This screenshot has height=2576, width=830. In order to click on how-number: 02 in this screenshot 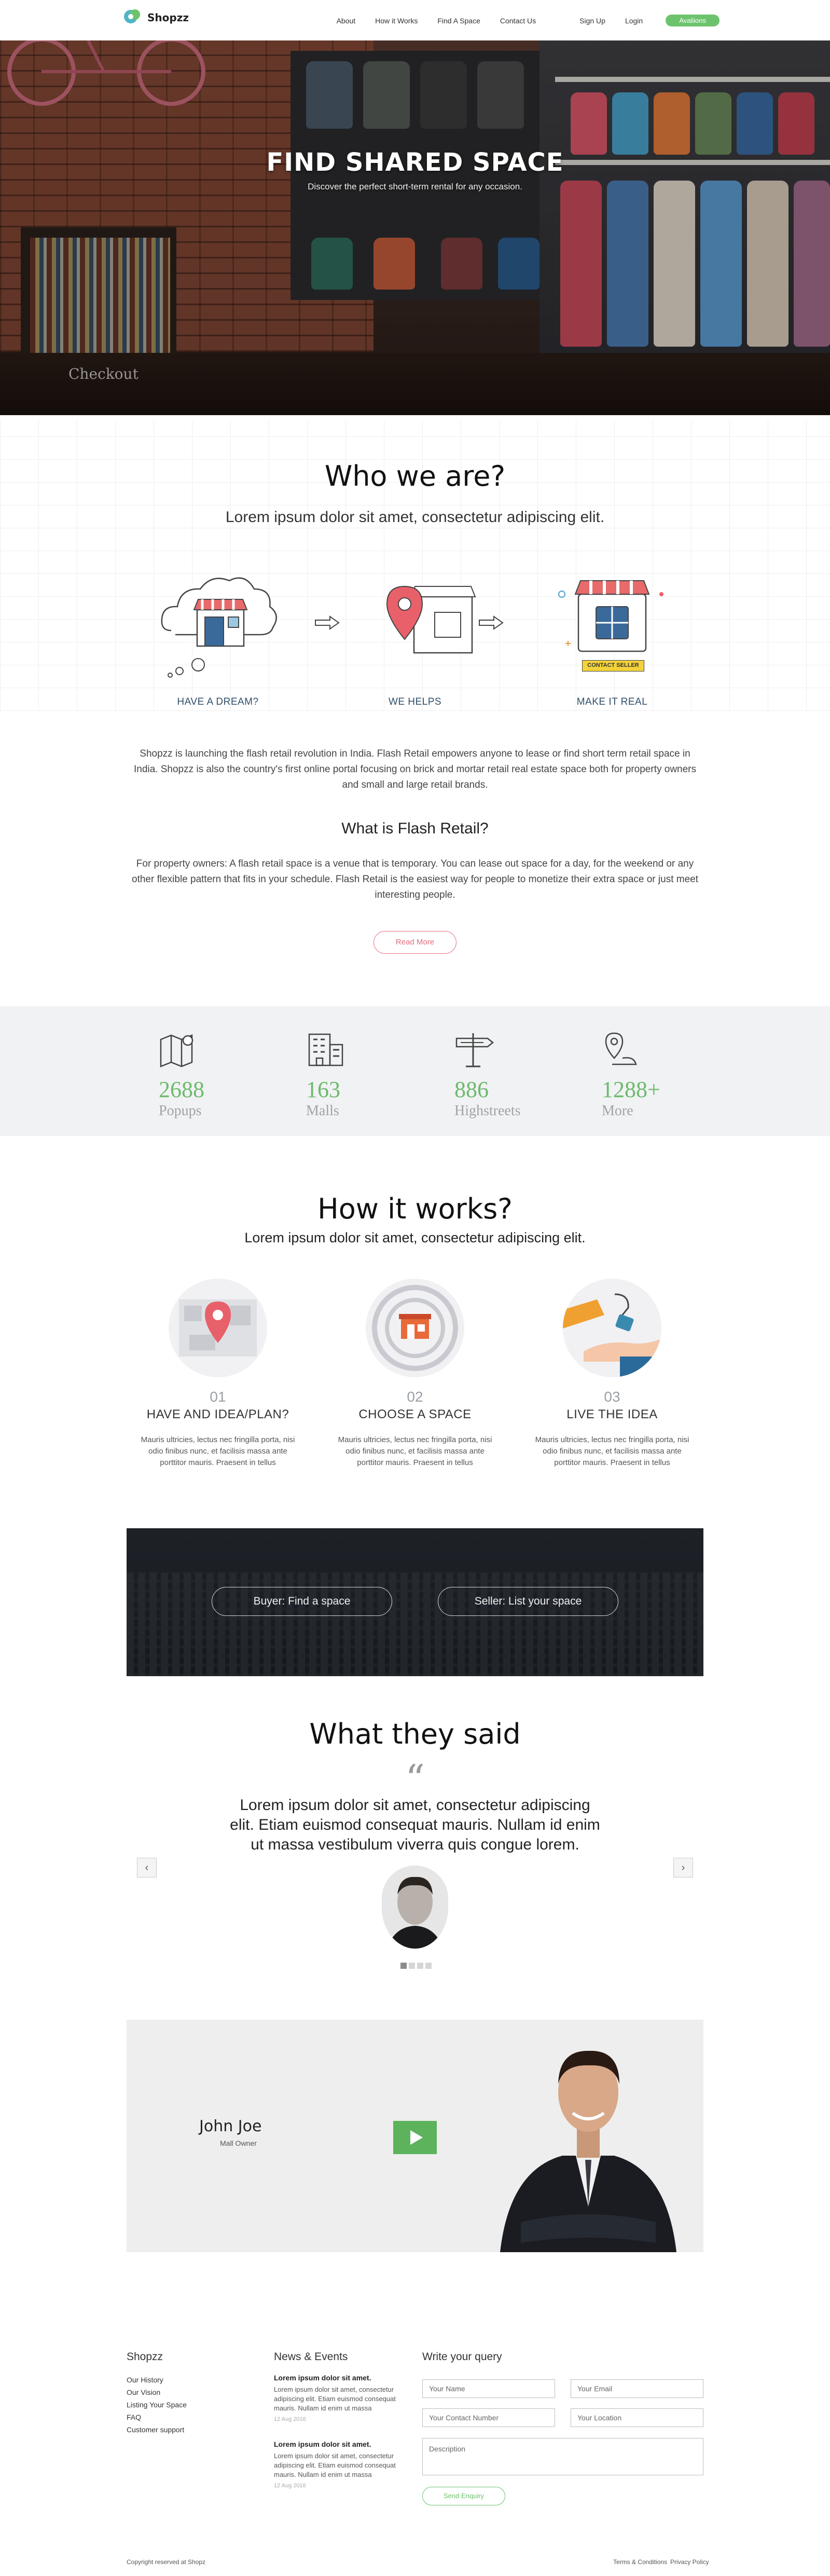, I will do `click(415, 1397)`.